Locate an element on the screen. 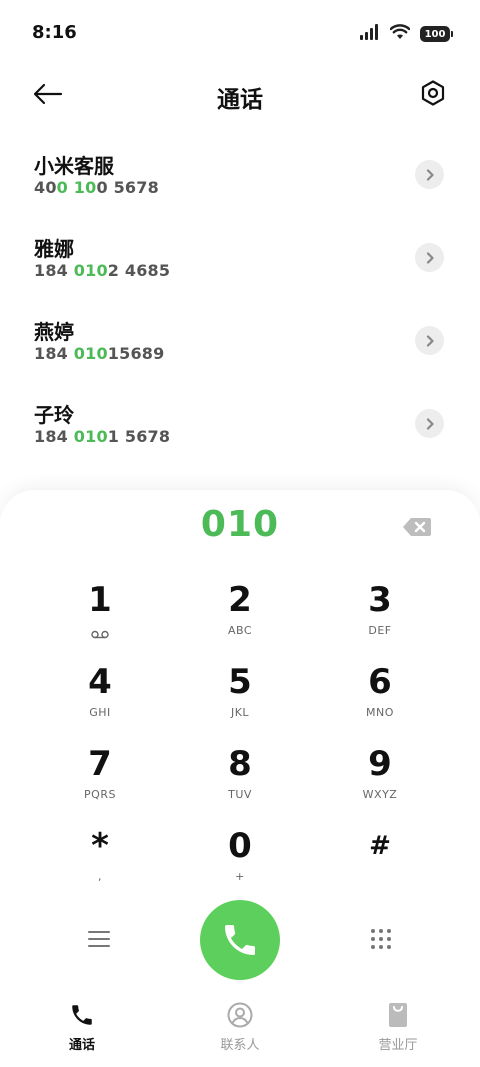 Image resolution: width=480 pixels, height=1067 pixels. nav-calls: 通话 is located at coordinates (82, 1029).